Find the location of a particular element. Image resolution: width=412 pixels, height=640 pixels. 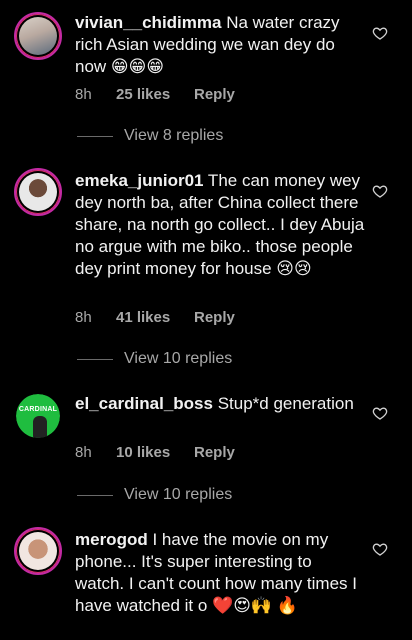

username: emeka_junior01 is located at coordinates (139, 180).